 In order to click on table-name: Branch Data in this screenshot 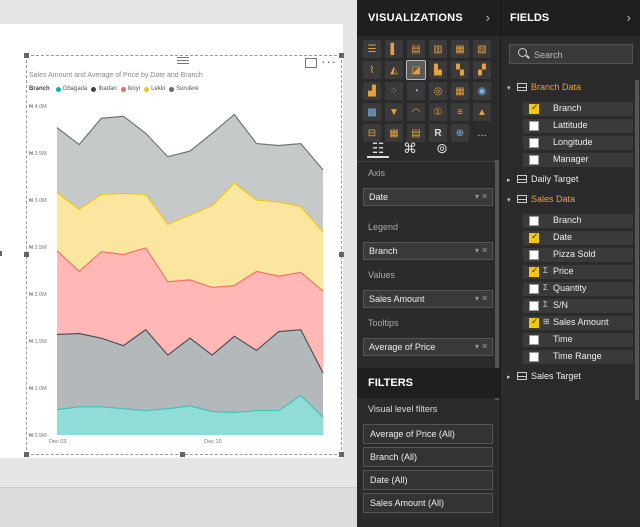, I will do `click(556, 87)`.